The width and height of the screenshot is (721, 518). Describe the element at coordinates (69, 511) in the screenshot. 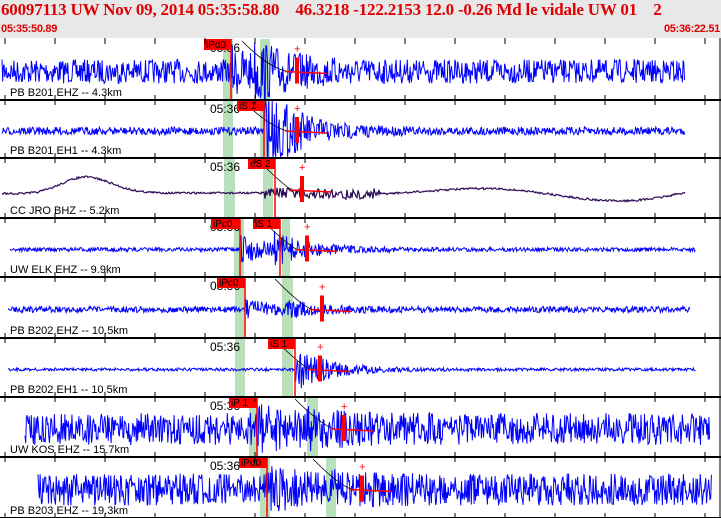

I see `station-label: PB B203 EHZ -- 19.3km` at that location.